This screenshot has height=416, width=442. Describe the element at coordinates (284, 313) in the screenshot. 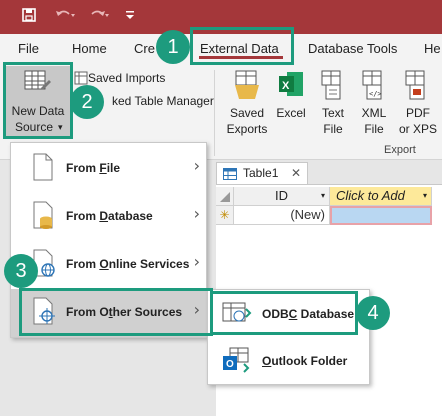

I see `highlight-odbc-database` at that location.